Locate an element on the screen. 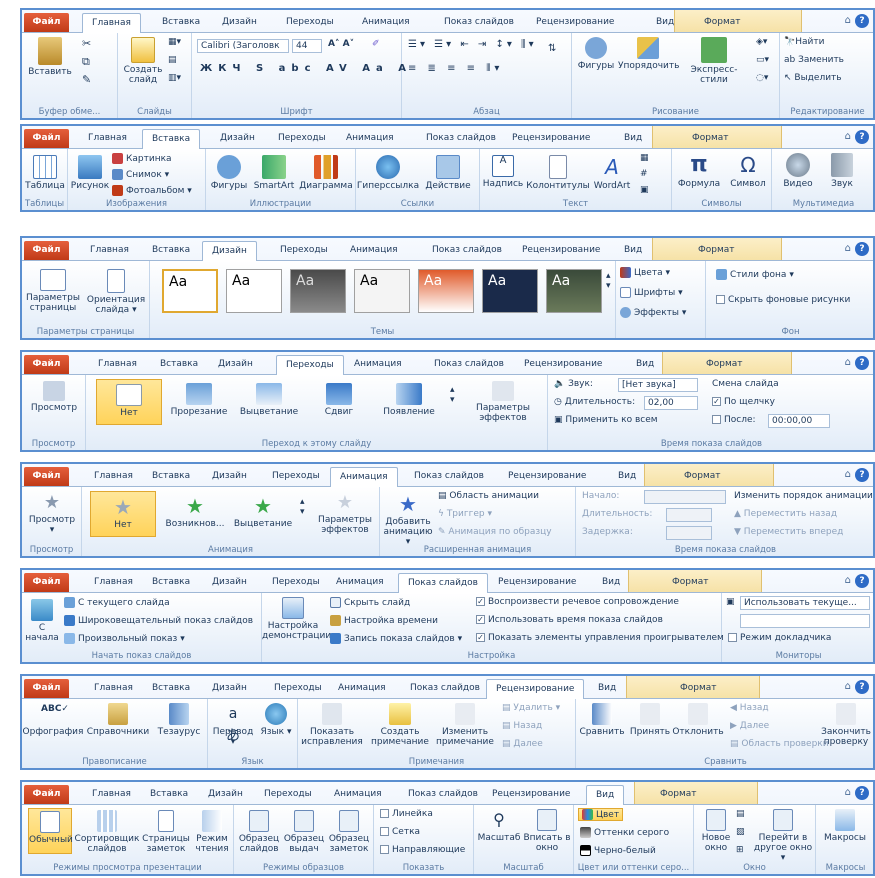 This screenshot has height=878, width=875. preview-button: Просмотр is located at coordinates (54, 397).